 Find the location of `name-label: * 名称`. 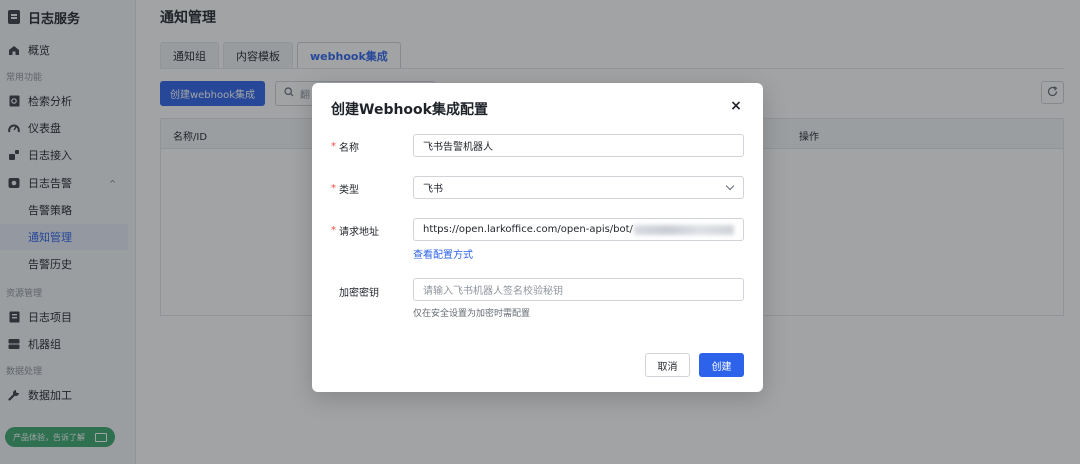

name-label: * 名称 is located at coordinates (345, 146).